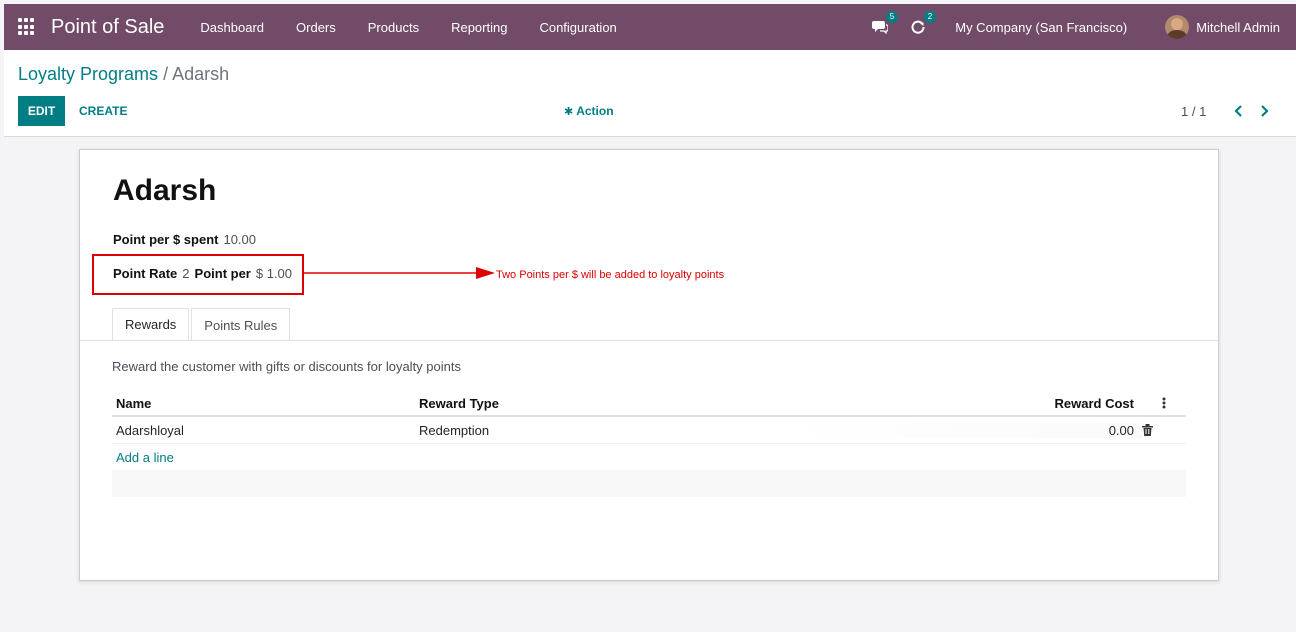 The image size is (1296, 632). I want to click on annotation-arrow-icon, so click(399, 273).